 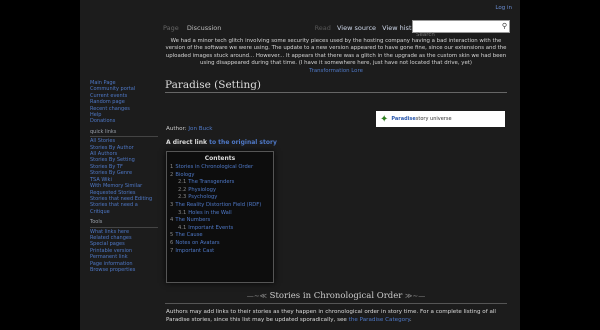 What do you see at coordinates (204, 28) in the screenshot?
I see `tab-discussion: Discussion` at bounding box center [204, 28].